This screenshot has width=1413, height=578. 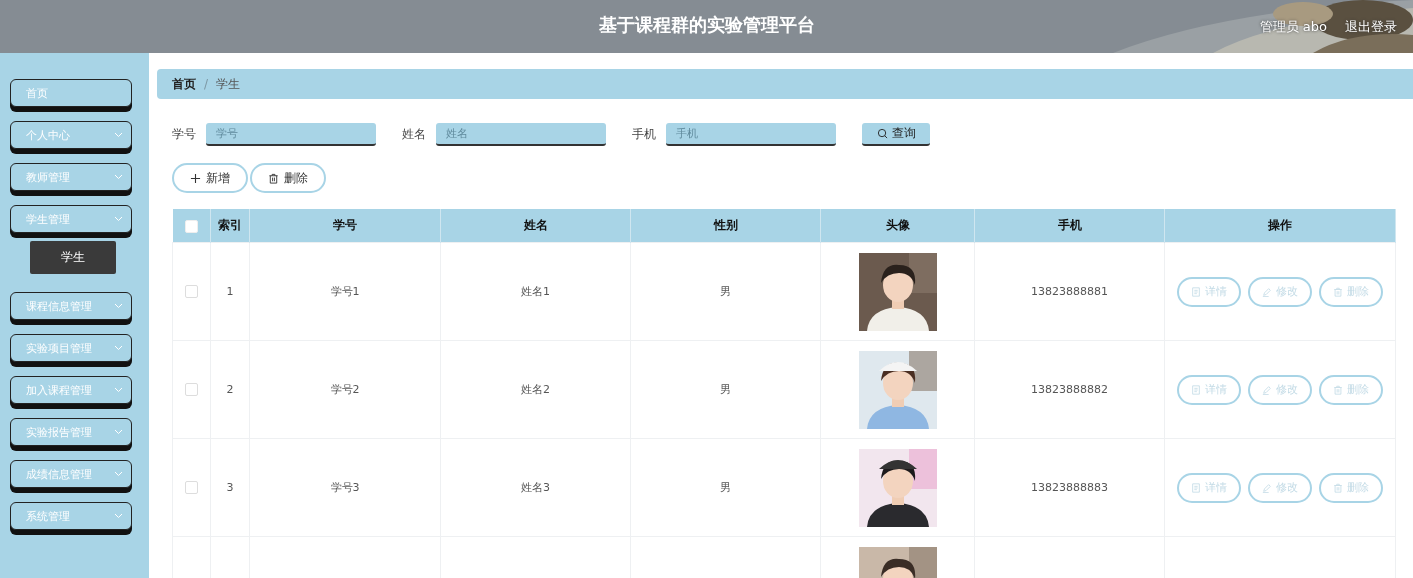 What do you see at coordinates (1280, 226) in the screenshot?
I see `column-header: 操作` at bounding box center [1280, 226].